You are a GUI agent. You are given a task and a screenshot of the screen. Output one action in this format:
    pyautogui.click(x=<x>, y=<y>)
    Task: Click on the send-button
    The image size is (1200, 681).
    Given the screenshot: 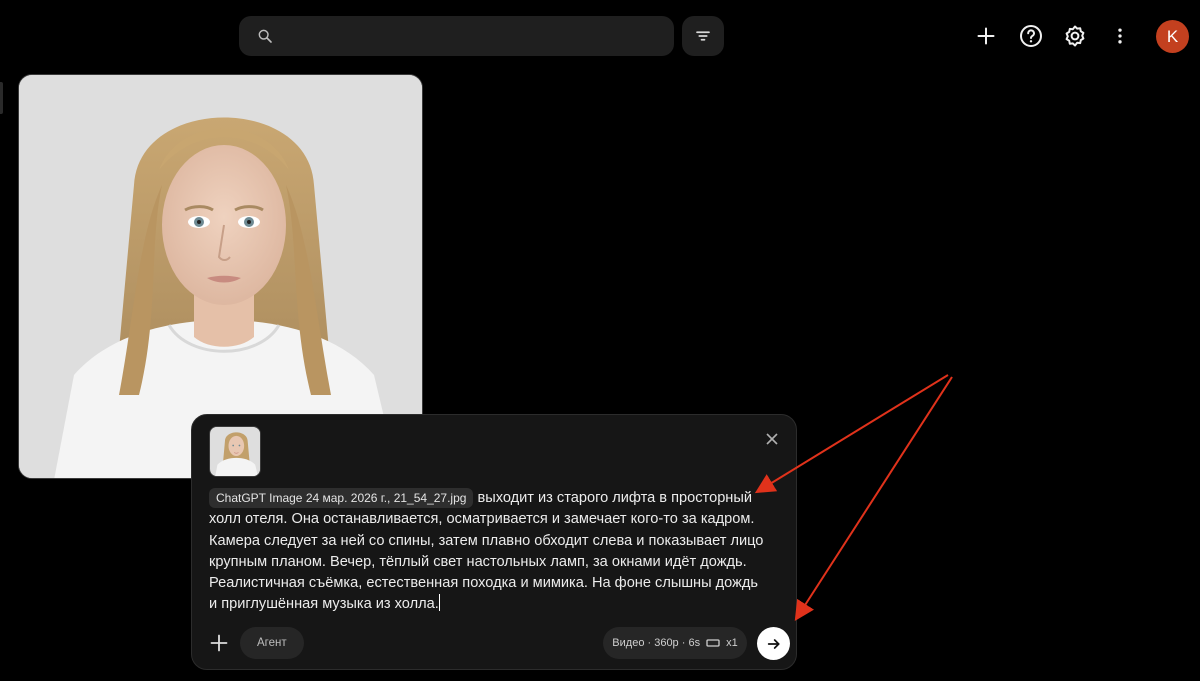 What is the action you would take?
    pyautogui.click(x=773, y=643)
    